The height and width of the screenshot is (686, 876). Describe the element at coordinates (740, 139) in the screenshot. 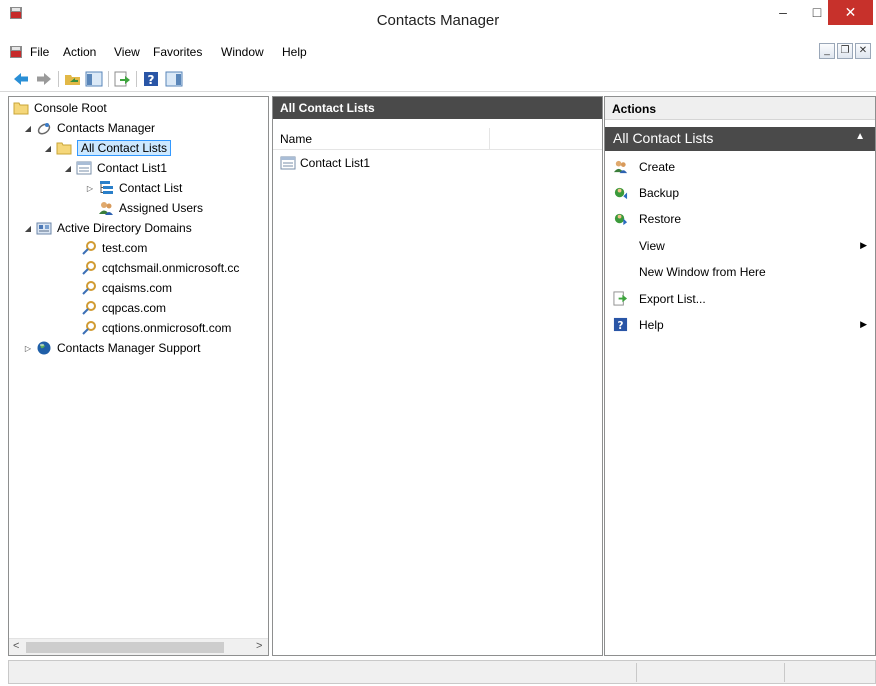

I see `actions-section-header: All Contact Lists ▲` at that location.